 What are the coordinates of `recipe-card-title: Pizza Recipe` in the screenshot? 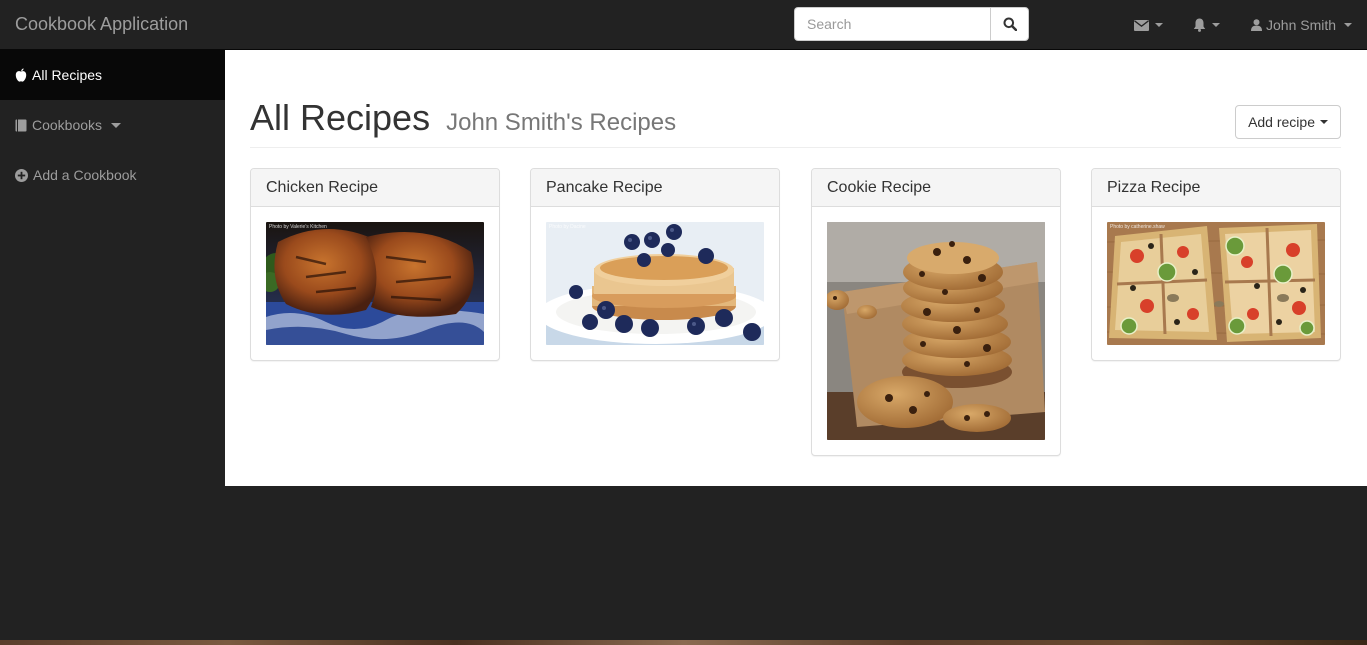 It's located at (1216, 188).